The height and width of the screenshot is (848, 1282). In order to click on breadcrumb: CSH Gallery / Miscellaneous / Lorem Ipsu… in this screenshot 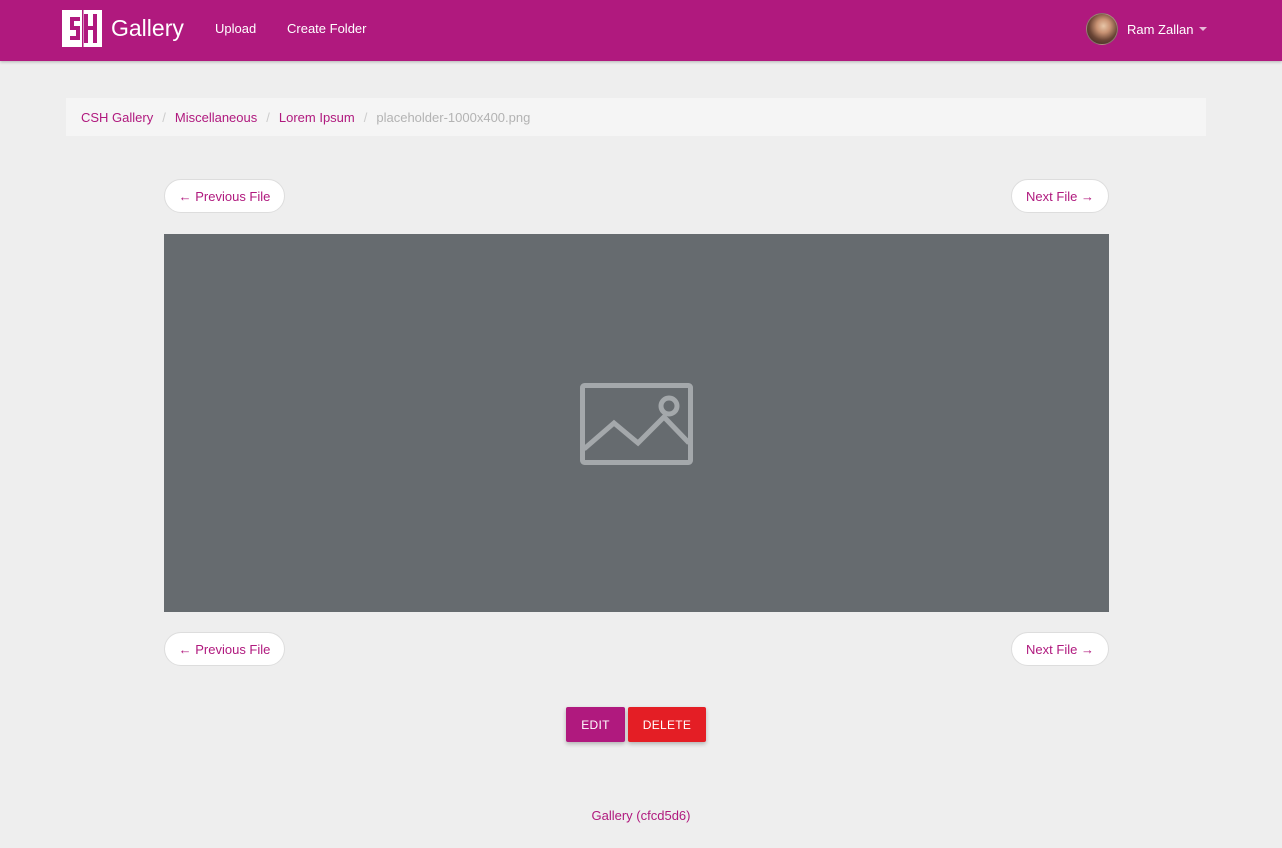, I will do `click(636, 117)`.